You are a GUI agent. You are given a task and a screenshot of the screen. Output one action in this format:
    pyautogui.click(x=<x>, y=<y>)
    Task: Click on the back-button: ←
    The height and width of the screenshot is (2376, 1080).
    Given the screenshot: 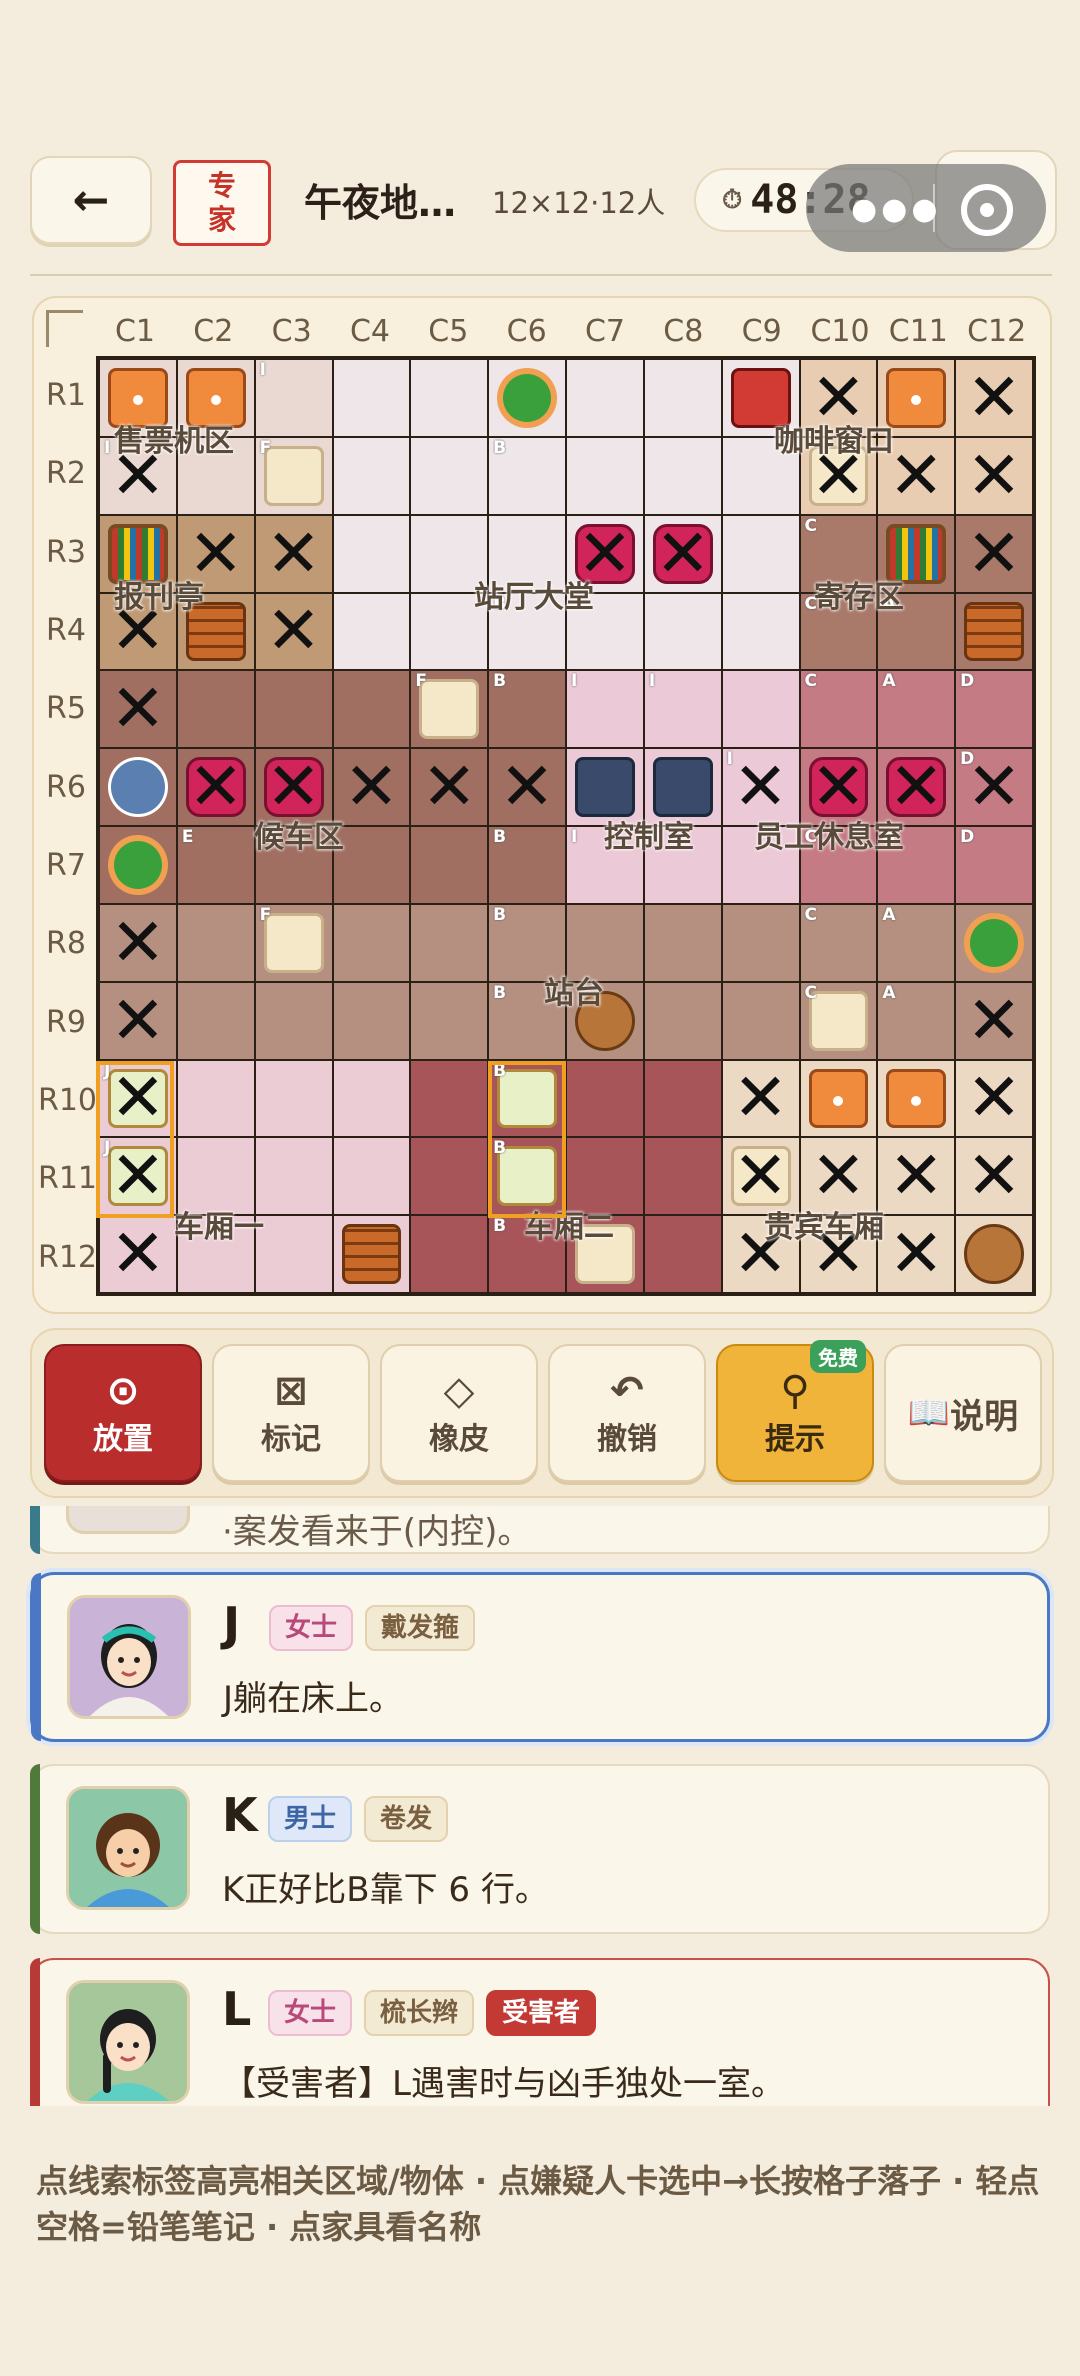 What is the action you would take?
    pyautogui.click(x=91, y=200)
    